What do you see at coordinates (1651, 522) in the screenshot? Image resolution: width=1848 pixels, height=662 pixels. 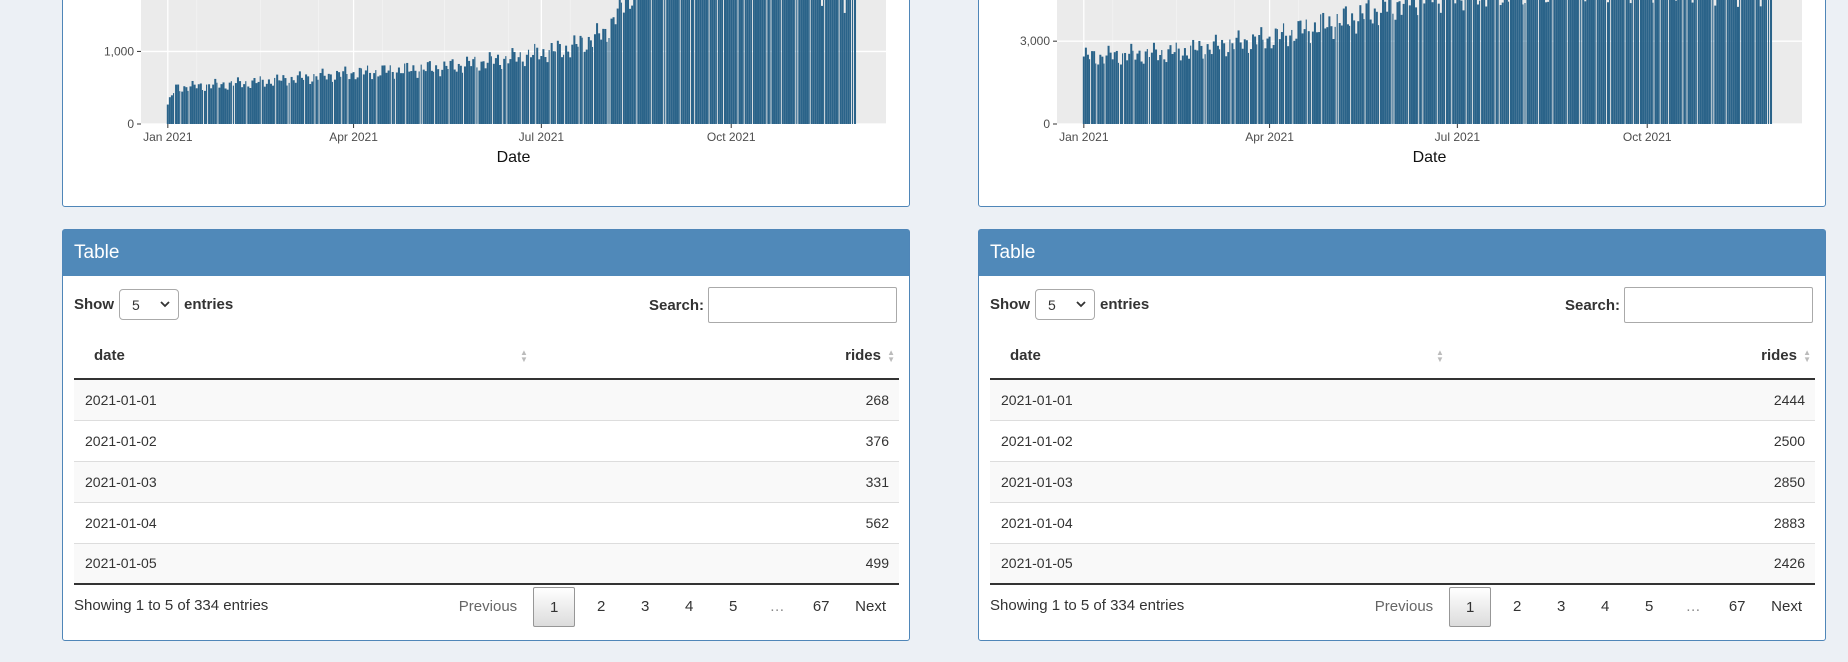 I see `rides-cell: 2883` at bounding box center [1651, 522].